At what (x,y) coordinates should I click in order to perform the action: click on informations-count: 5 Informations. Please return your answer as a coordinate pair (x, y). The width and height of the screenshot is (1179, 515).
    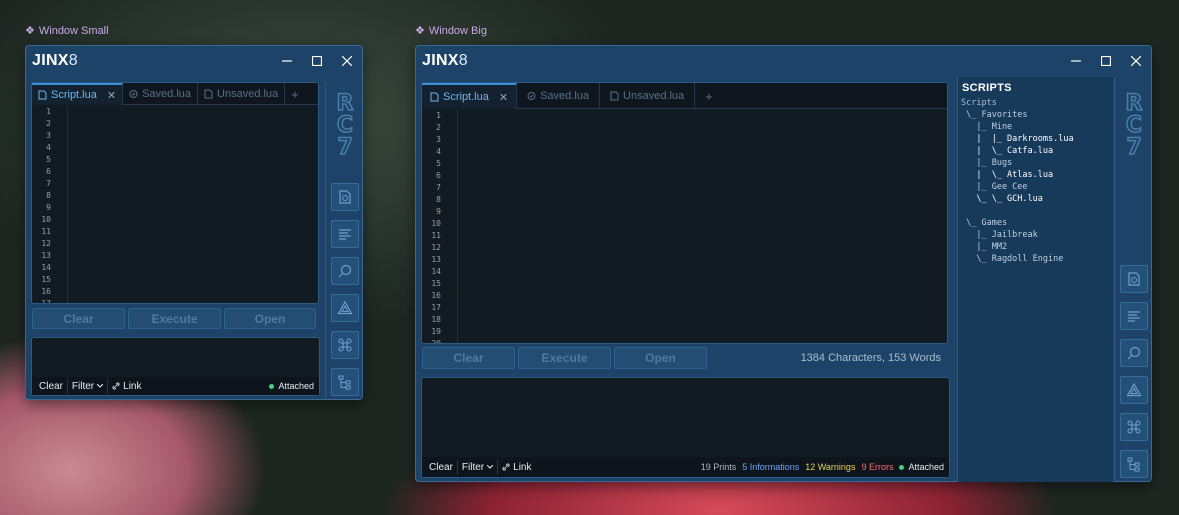
    Looking at the image, I should click on (771, 467).